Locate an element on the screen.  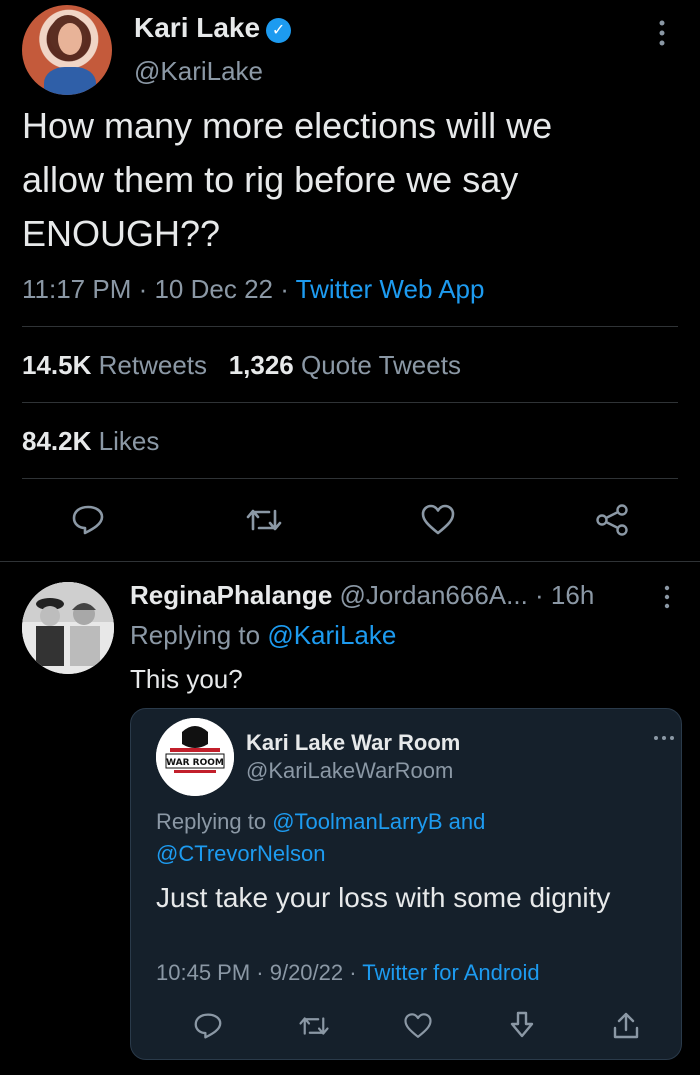
verified-badge-icon: ✓ is located at coordinates (279, 30).